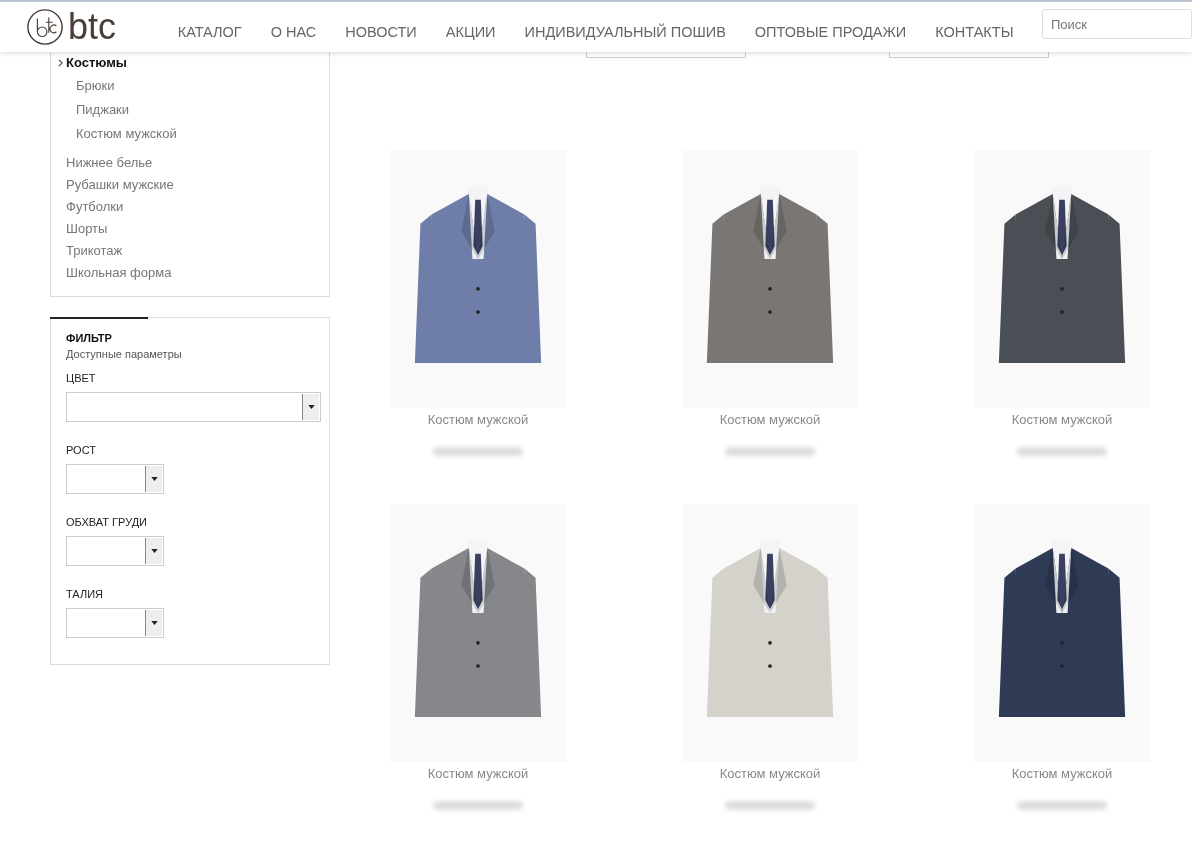 This screenshot has width=1192, height=860. What do you see at coordinates (195, 86) in the screenshot?
I see `subcategory-link: Брюки` at bounding box center [195, 86].